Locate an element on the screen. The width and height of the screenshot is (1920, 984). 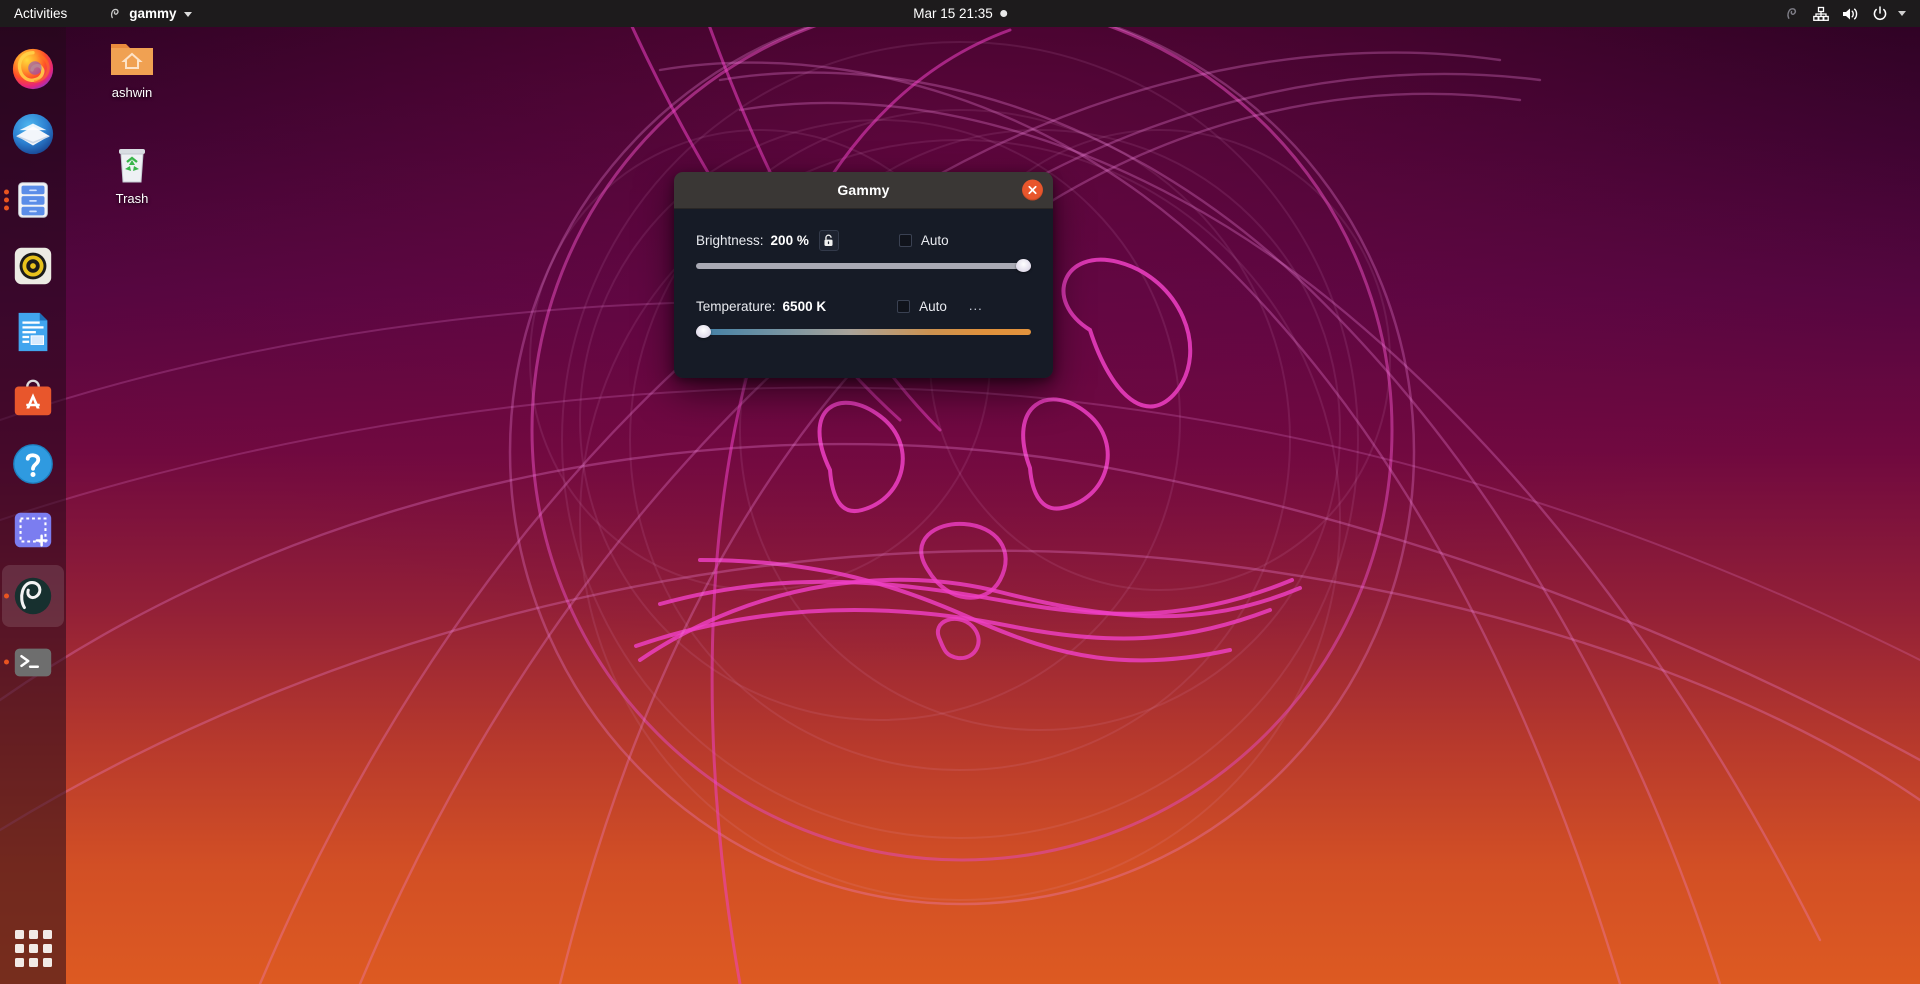
dock-item-thunderbird is located at coordinates (33, 134).